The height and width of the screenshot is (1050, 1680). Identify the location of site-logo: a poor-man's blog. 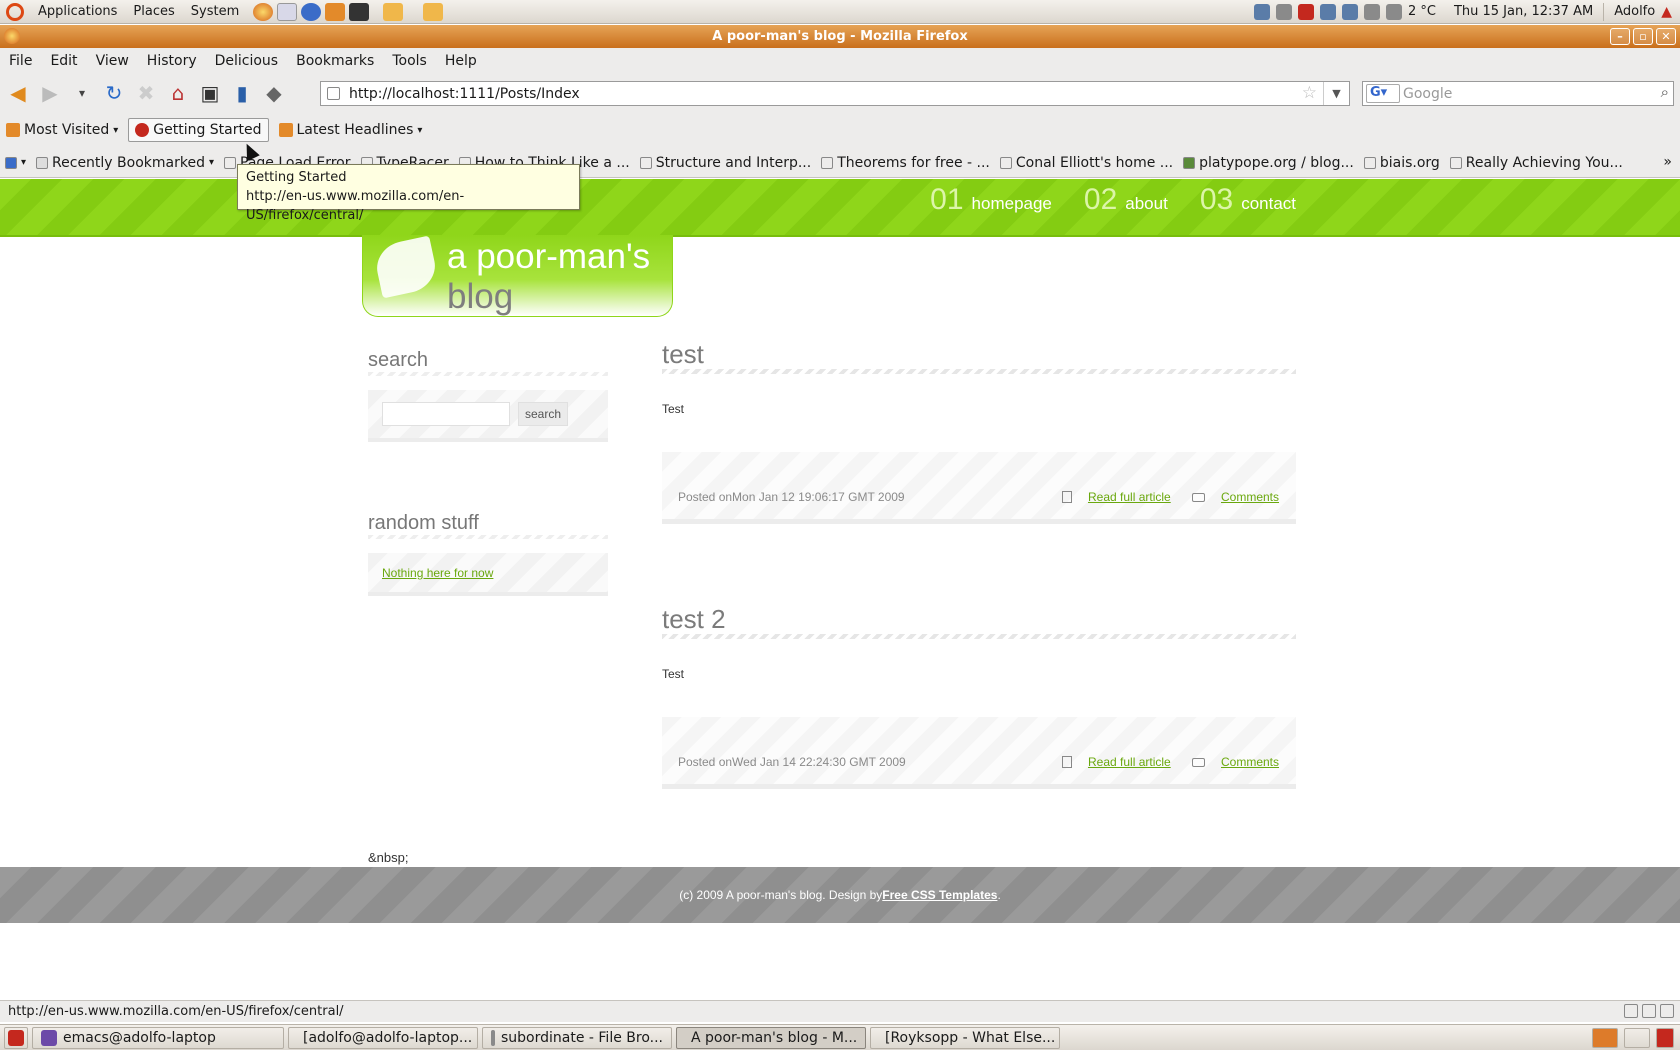
(517, 276).